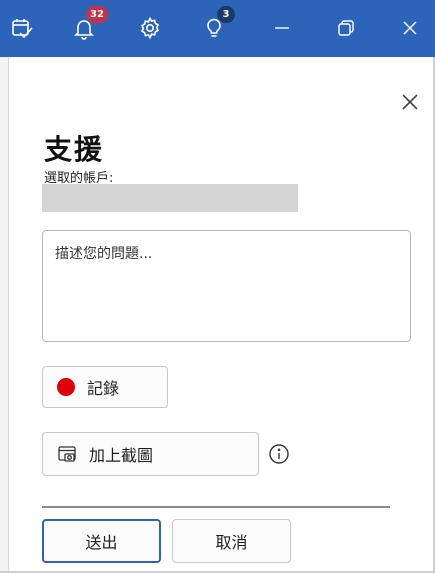  What do you see at coordinates (226, 14) in the screenshot?
I see `tips-count-badge: 3` at bounding box center [226, 14].